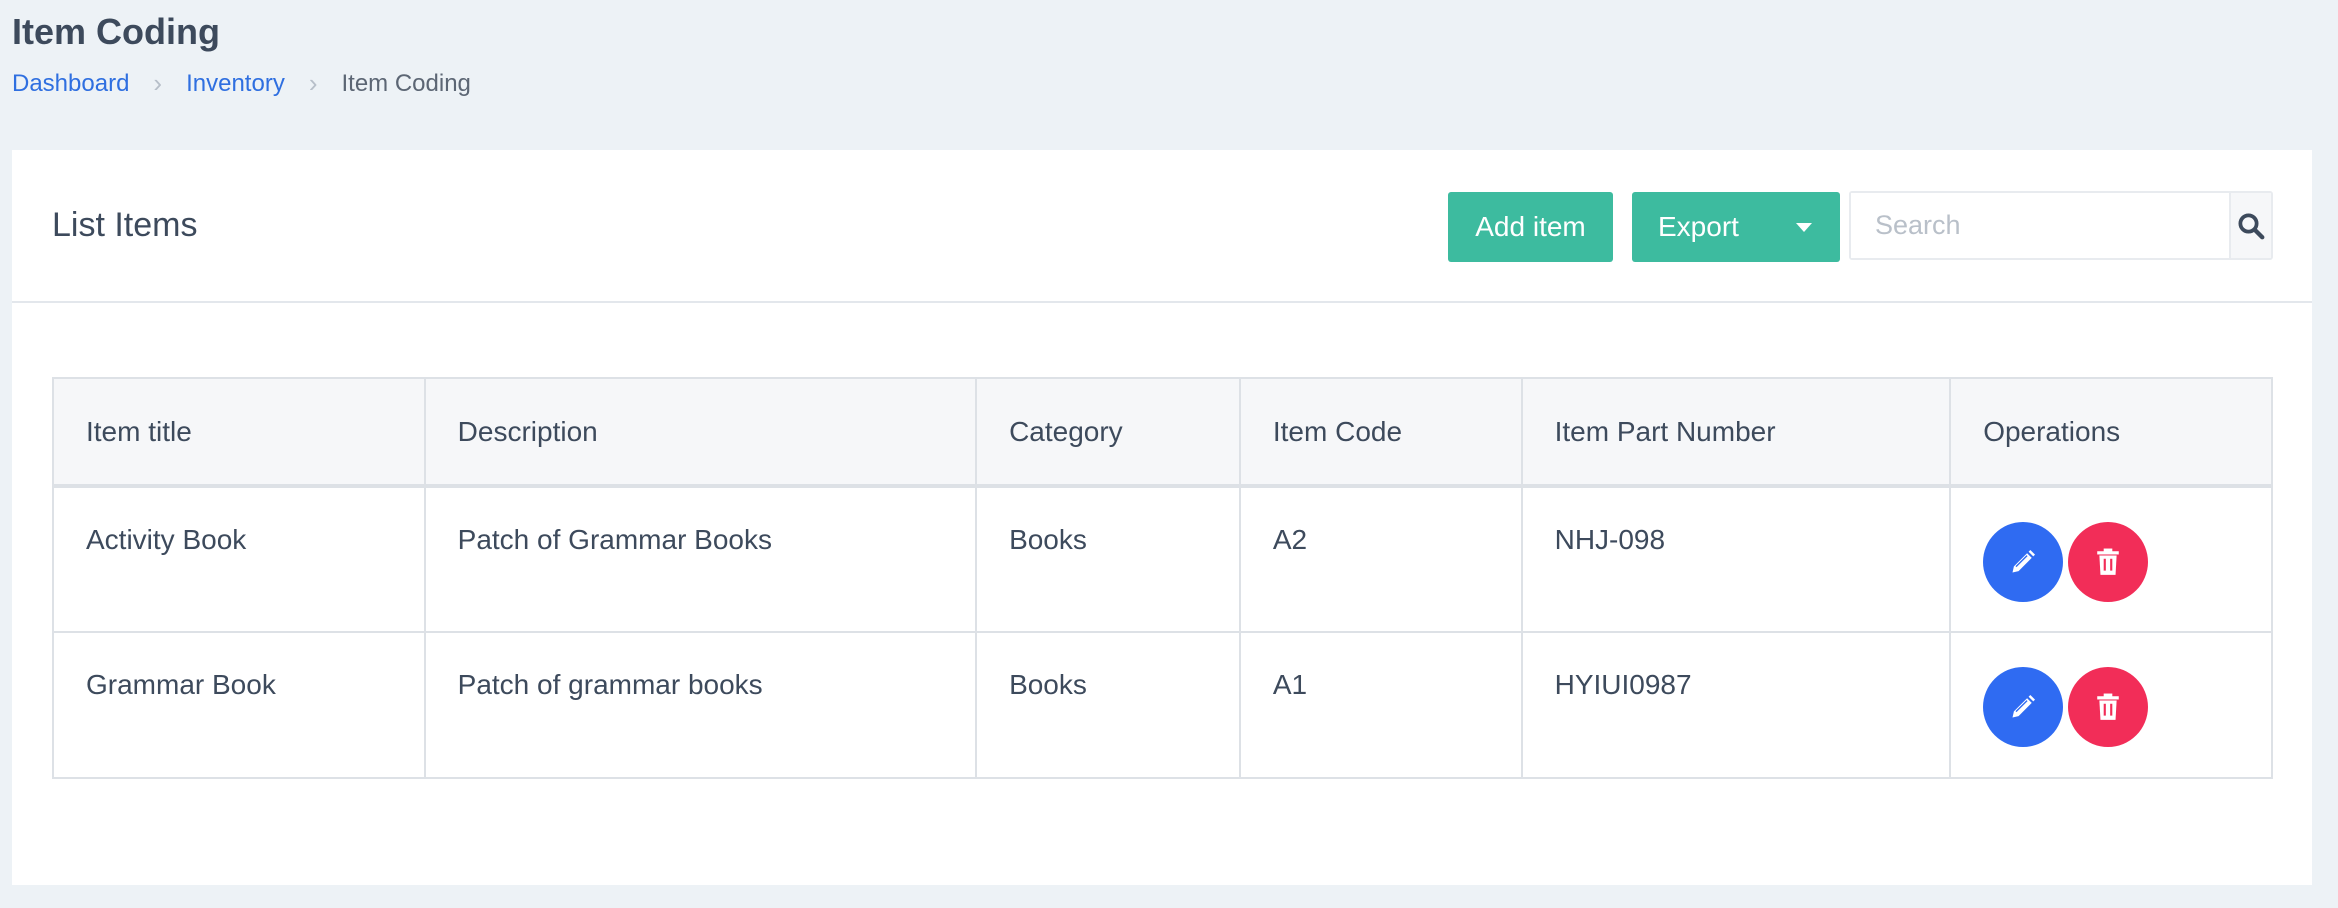 The width and height of the screenshot is (2338, 908). What do you see at coordinates (70, 84) in the screenshot?
I see `breadcrumb-dashboard-link: Dashboard` at bounding box center [70, 84].